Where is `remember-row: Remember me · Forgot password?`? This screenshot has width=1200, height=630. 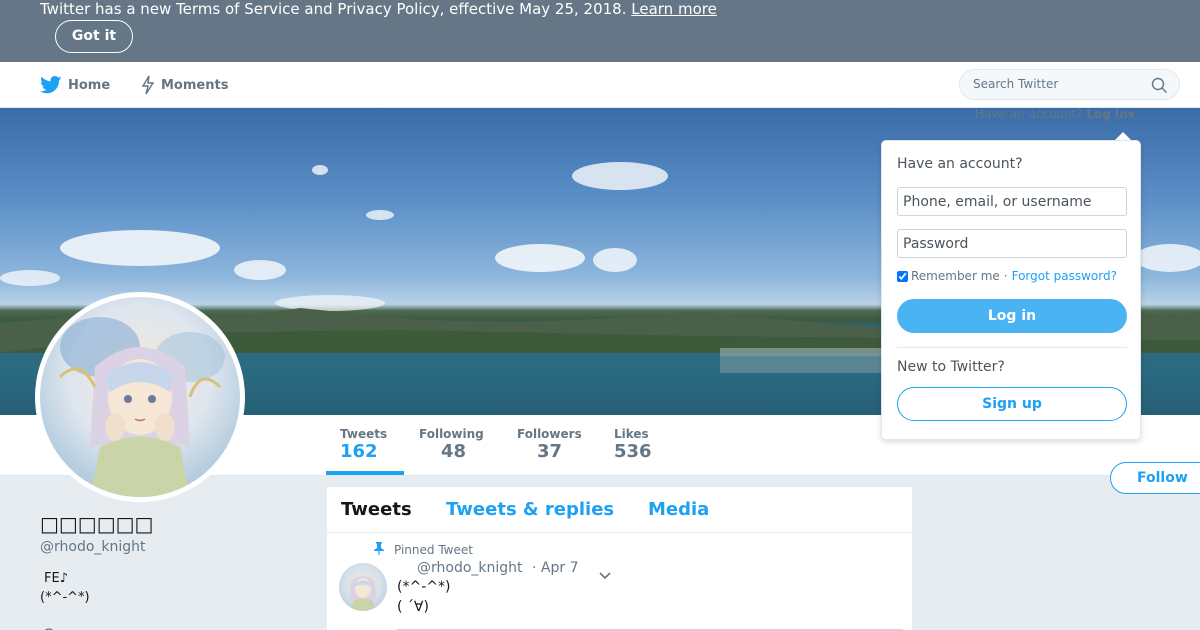 remember-row: Remember me · Forgot password? is located at coordinates (1007, 276).